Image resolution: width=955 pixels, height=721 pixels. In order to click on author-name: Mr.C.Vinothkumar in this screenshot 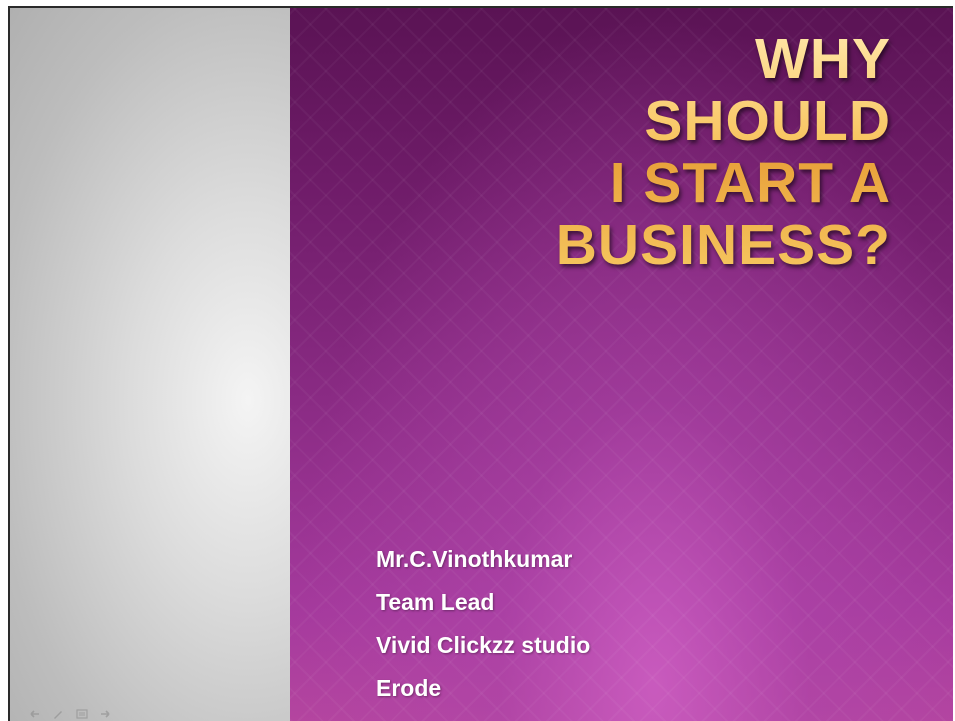, I will do `click(474, 559)`.